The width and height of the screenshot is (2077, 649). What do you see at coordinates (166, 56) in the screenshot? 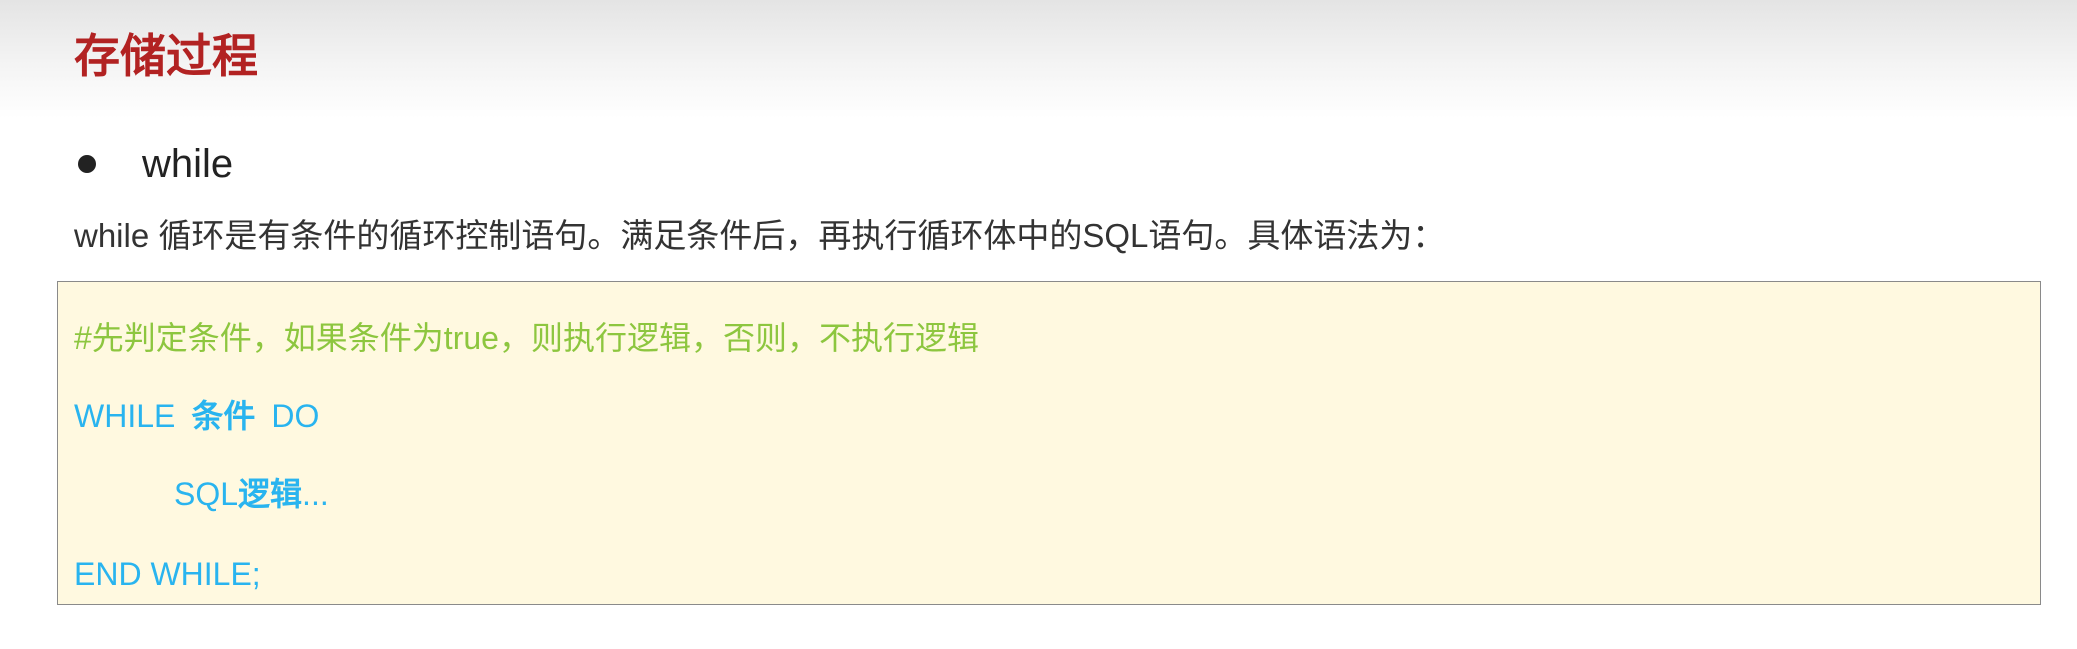
I see `page-title: 存储过程` at bounding box center [166, 56].